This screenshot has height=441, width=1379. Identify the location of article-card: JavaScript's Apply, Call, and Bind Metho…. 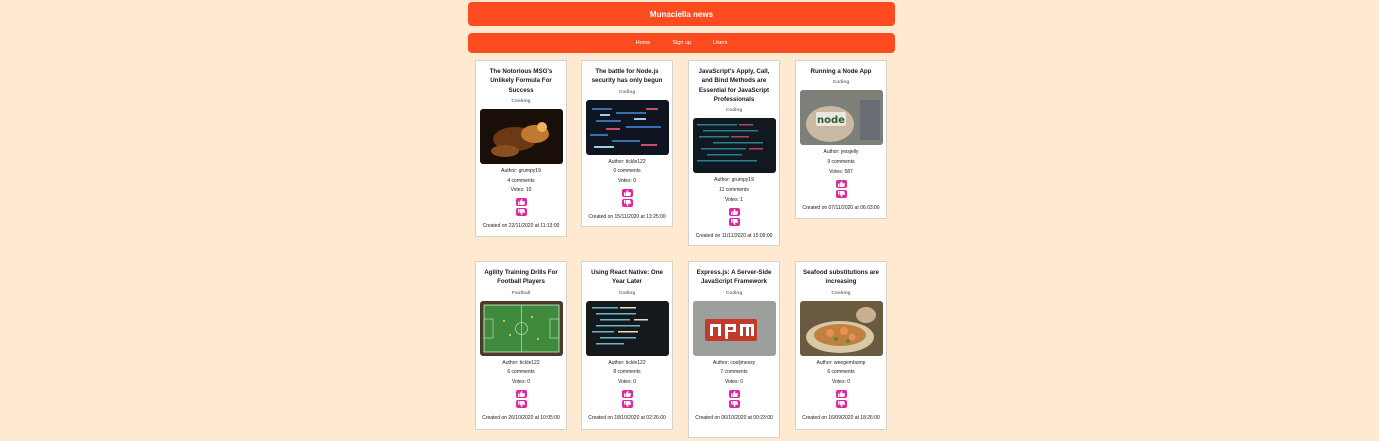
(734, 153).